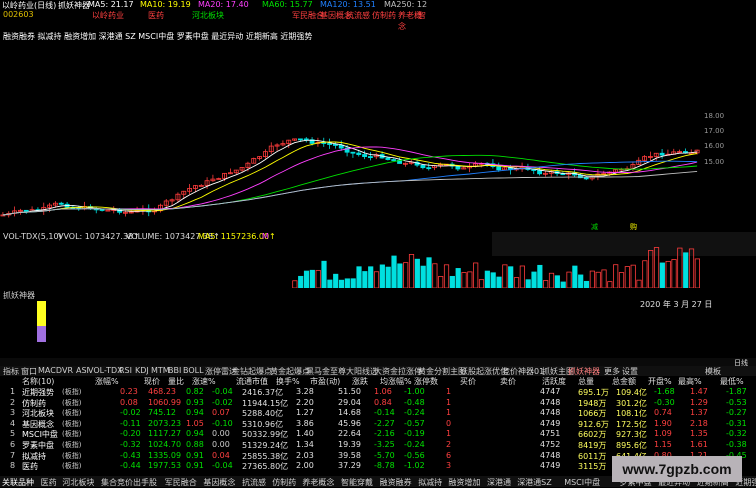 This screenshot has width=756, height=488. I want to click on column-header: 均涨幅%, so click(396, 381).